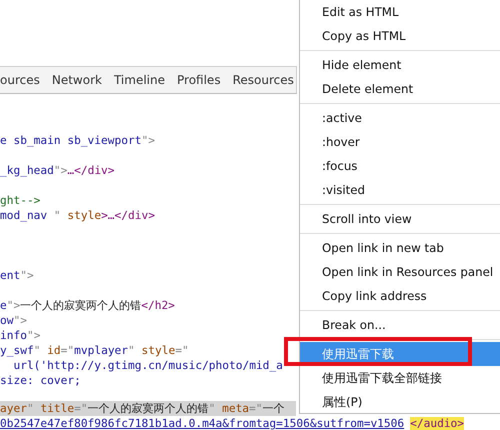 This screenshot has height=430, width=500. Describe the element at coordinates (400, 142) in the screenshot. I see `menu-item: :hover` at that location.